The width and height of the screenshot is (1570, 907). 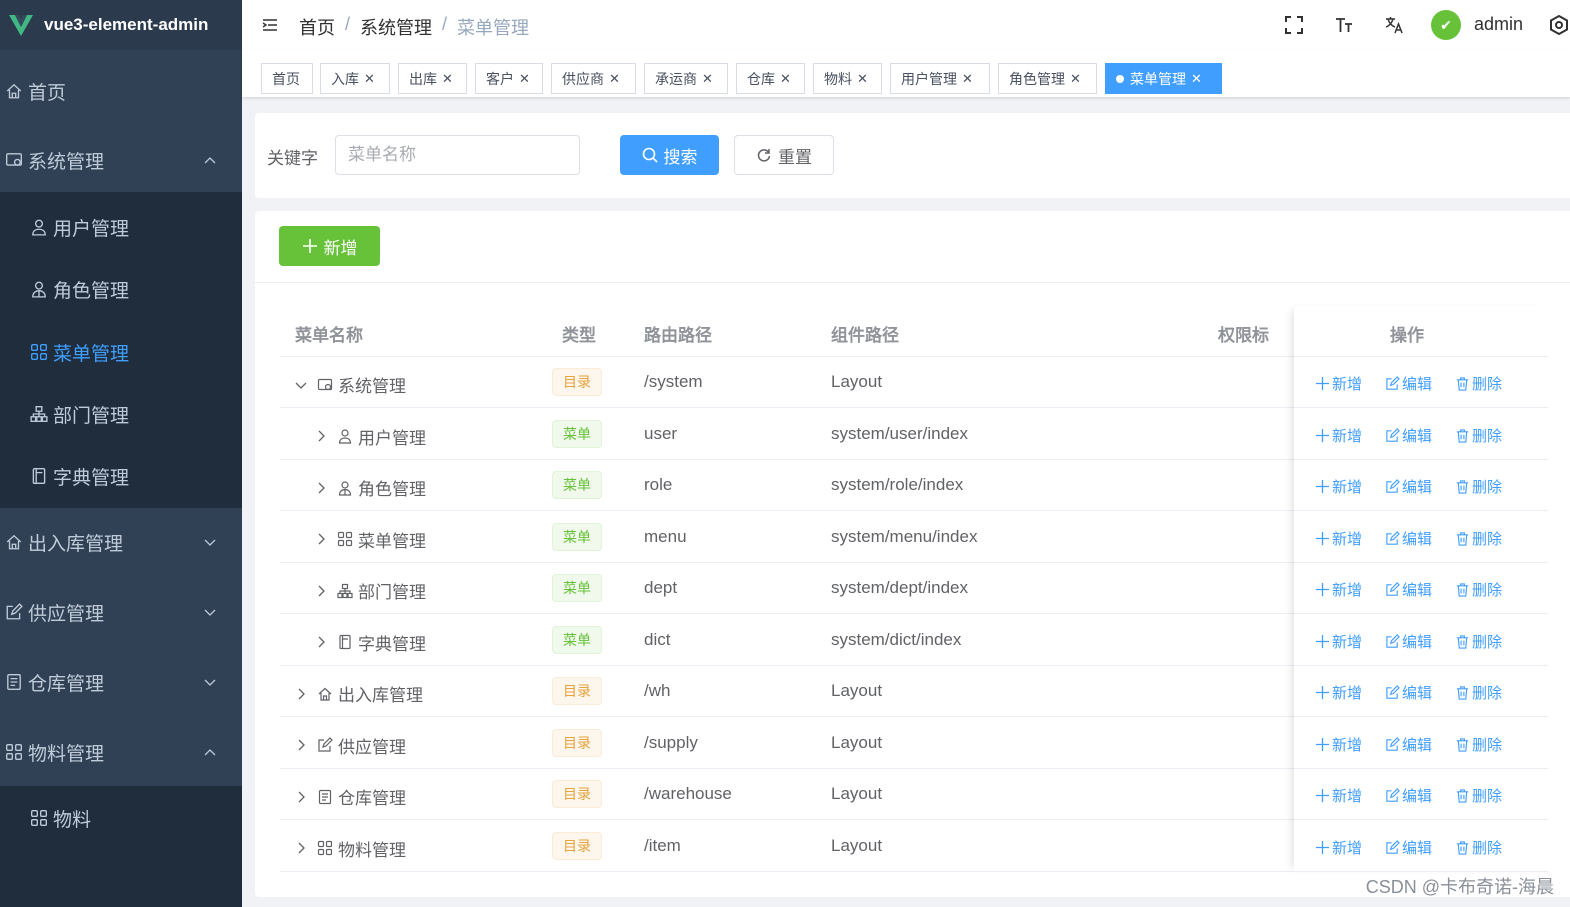 I want to click on sidebar-item: 首页, so click(x=121, y=91).